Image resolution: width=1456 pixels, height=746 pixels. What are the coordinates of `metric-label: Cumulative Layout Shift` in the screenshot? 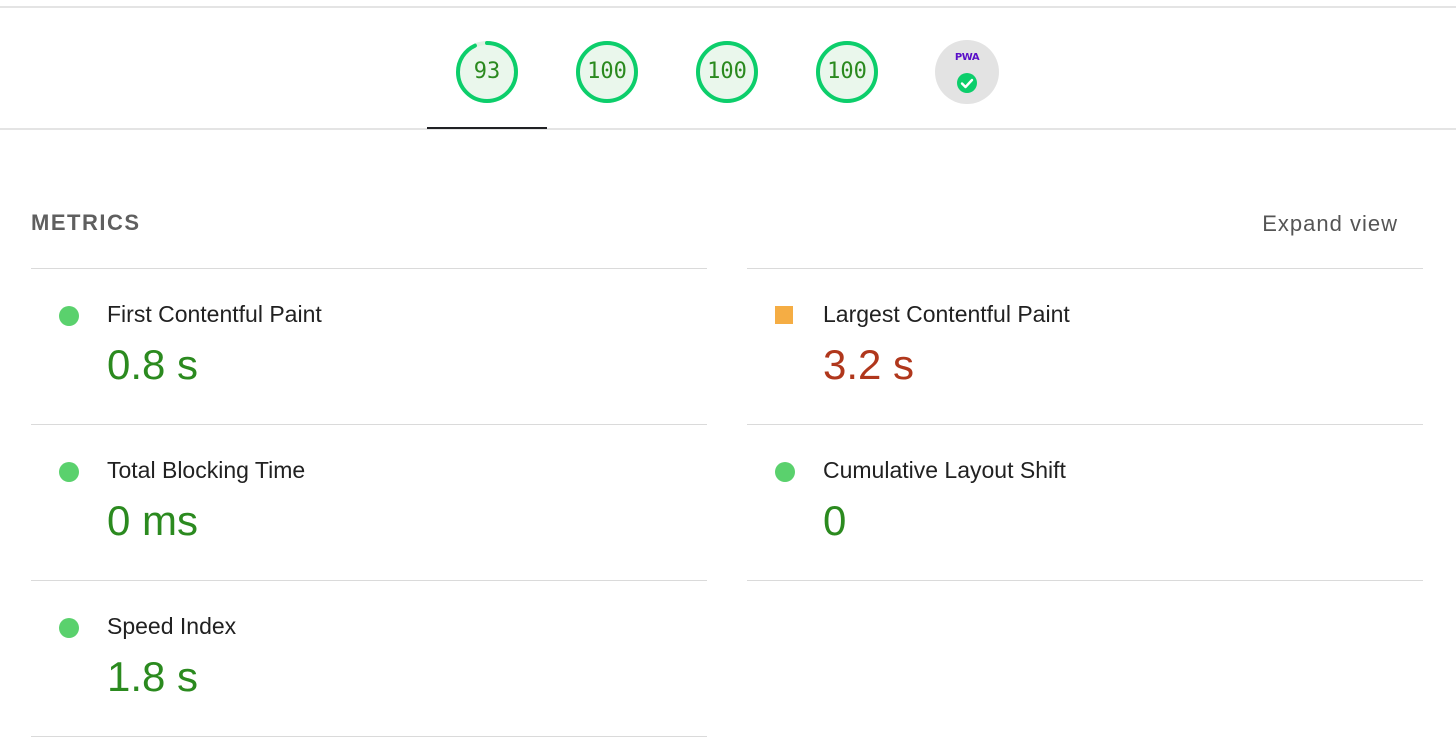 It's located at (944, 470).